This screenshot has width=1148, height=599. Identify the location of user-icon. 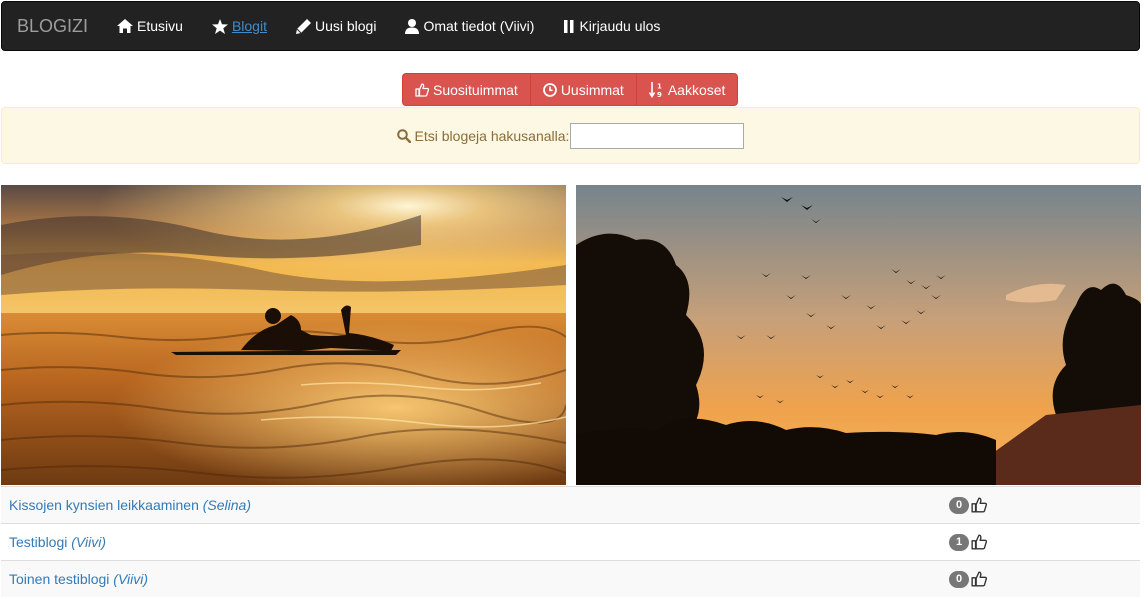
(412, 26).